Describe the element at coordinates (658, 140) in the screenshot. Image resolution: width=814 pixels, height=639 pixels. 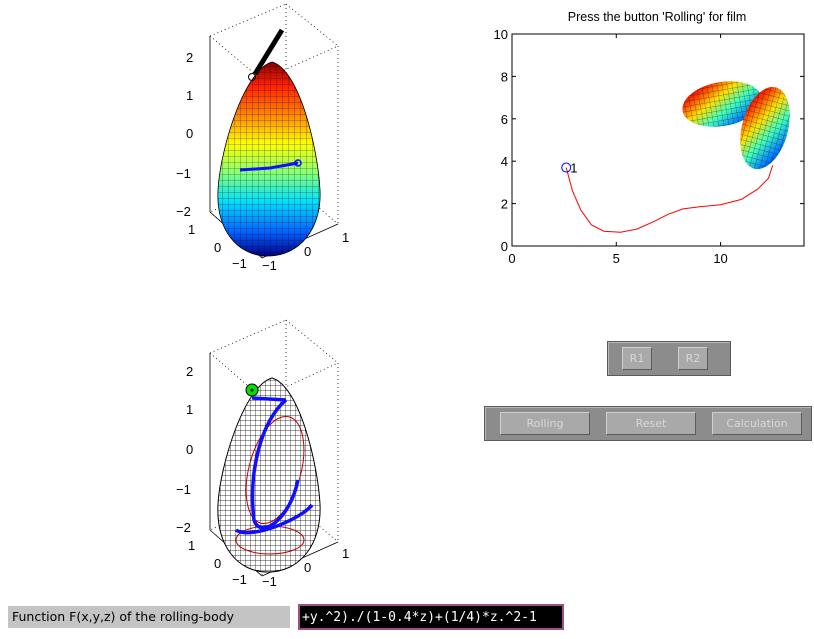
I see `chart-axes-box` at that location.